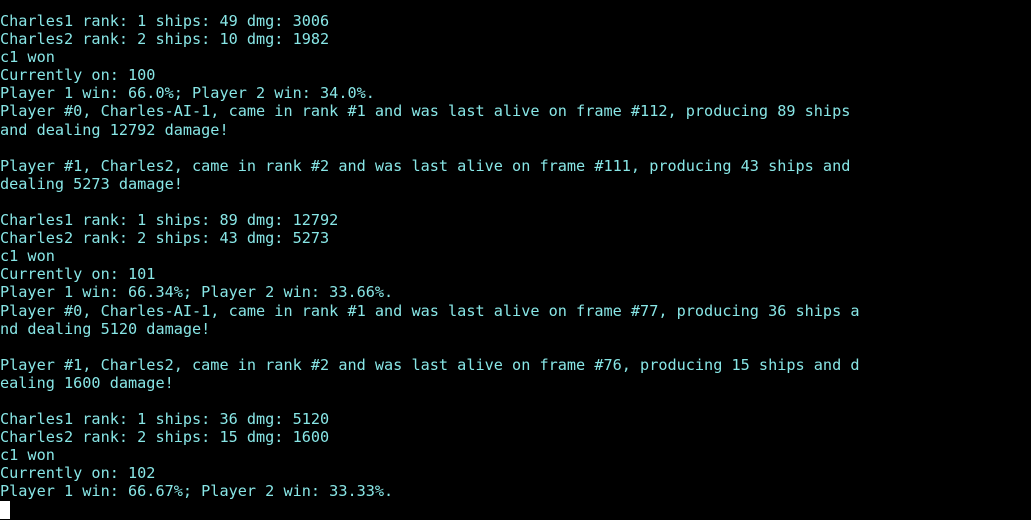  I want to click on terminal-line: Charles2 rank: 2 ships: 10 dmg: 1982, so click(165, 39).